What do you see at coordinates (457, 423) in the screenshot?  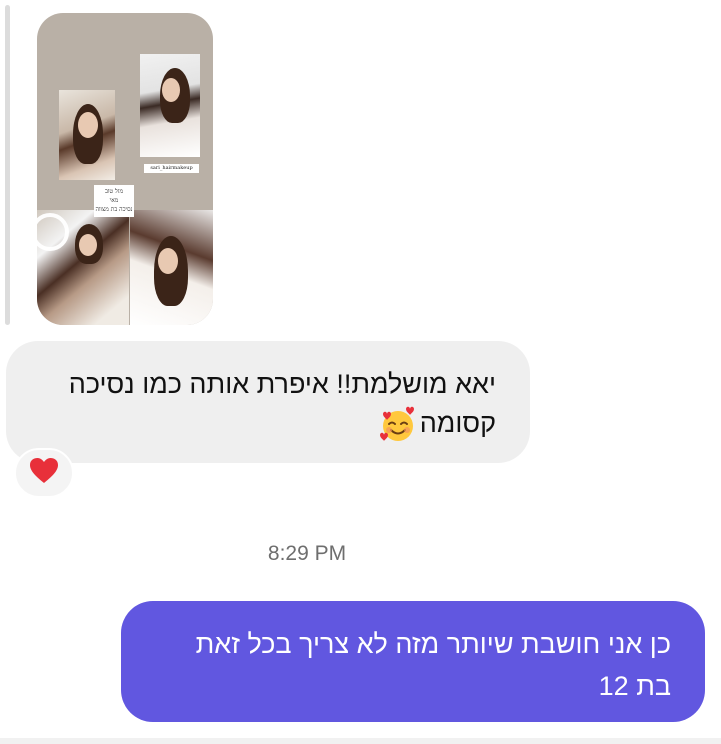 I see `message-text: קסומה` at bounding box center [457, 423].